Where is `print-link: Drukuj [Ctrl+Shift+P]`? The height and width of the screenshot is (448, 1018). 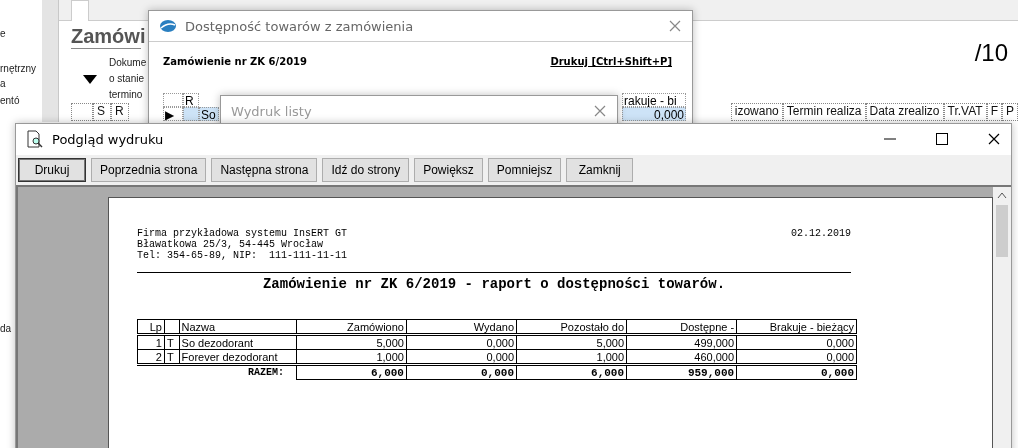
print-link: Drukuj [Ctrl+Shift+P] is located at coordinates (611, 61).